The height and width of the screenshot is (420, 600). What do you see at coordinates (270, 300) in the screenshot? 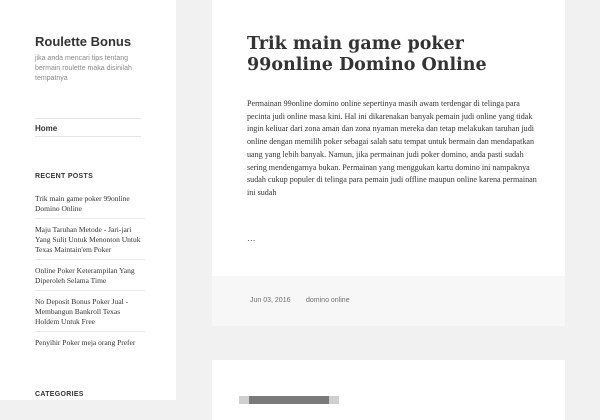
I see `post-date: Jun 03, 2016` at bounding box center [270, 300].